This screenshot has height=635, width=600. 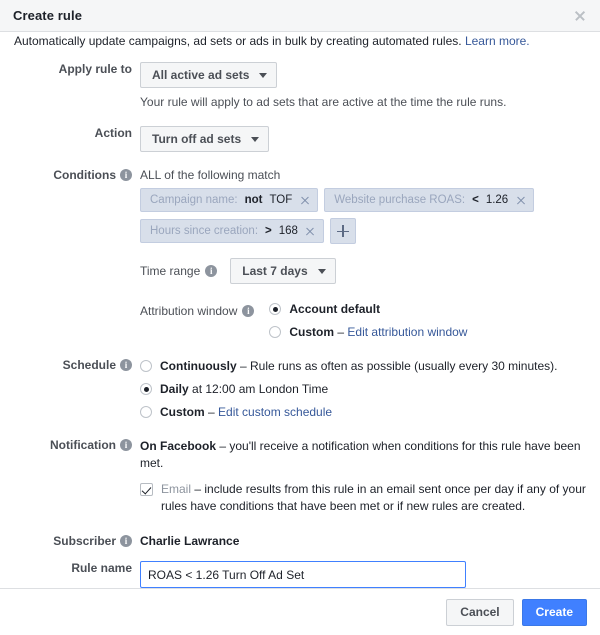 I want to click on condition-operator: not, so click(x=253, y=200).